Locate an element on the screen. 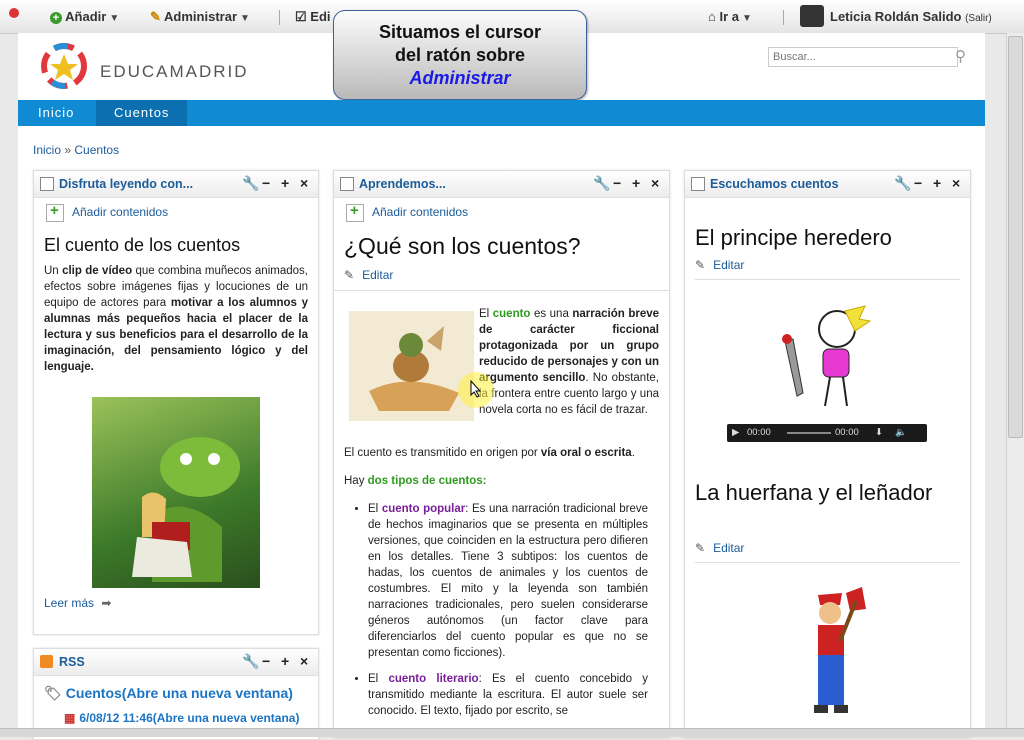 Image resolution: width=1024 pixels, height=740 pixels. nav-item-cuentos: Cuentos is located at coordinates (142, 113).